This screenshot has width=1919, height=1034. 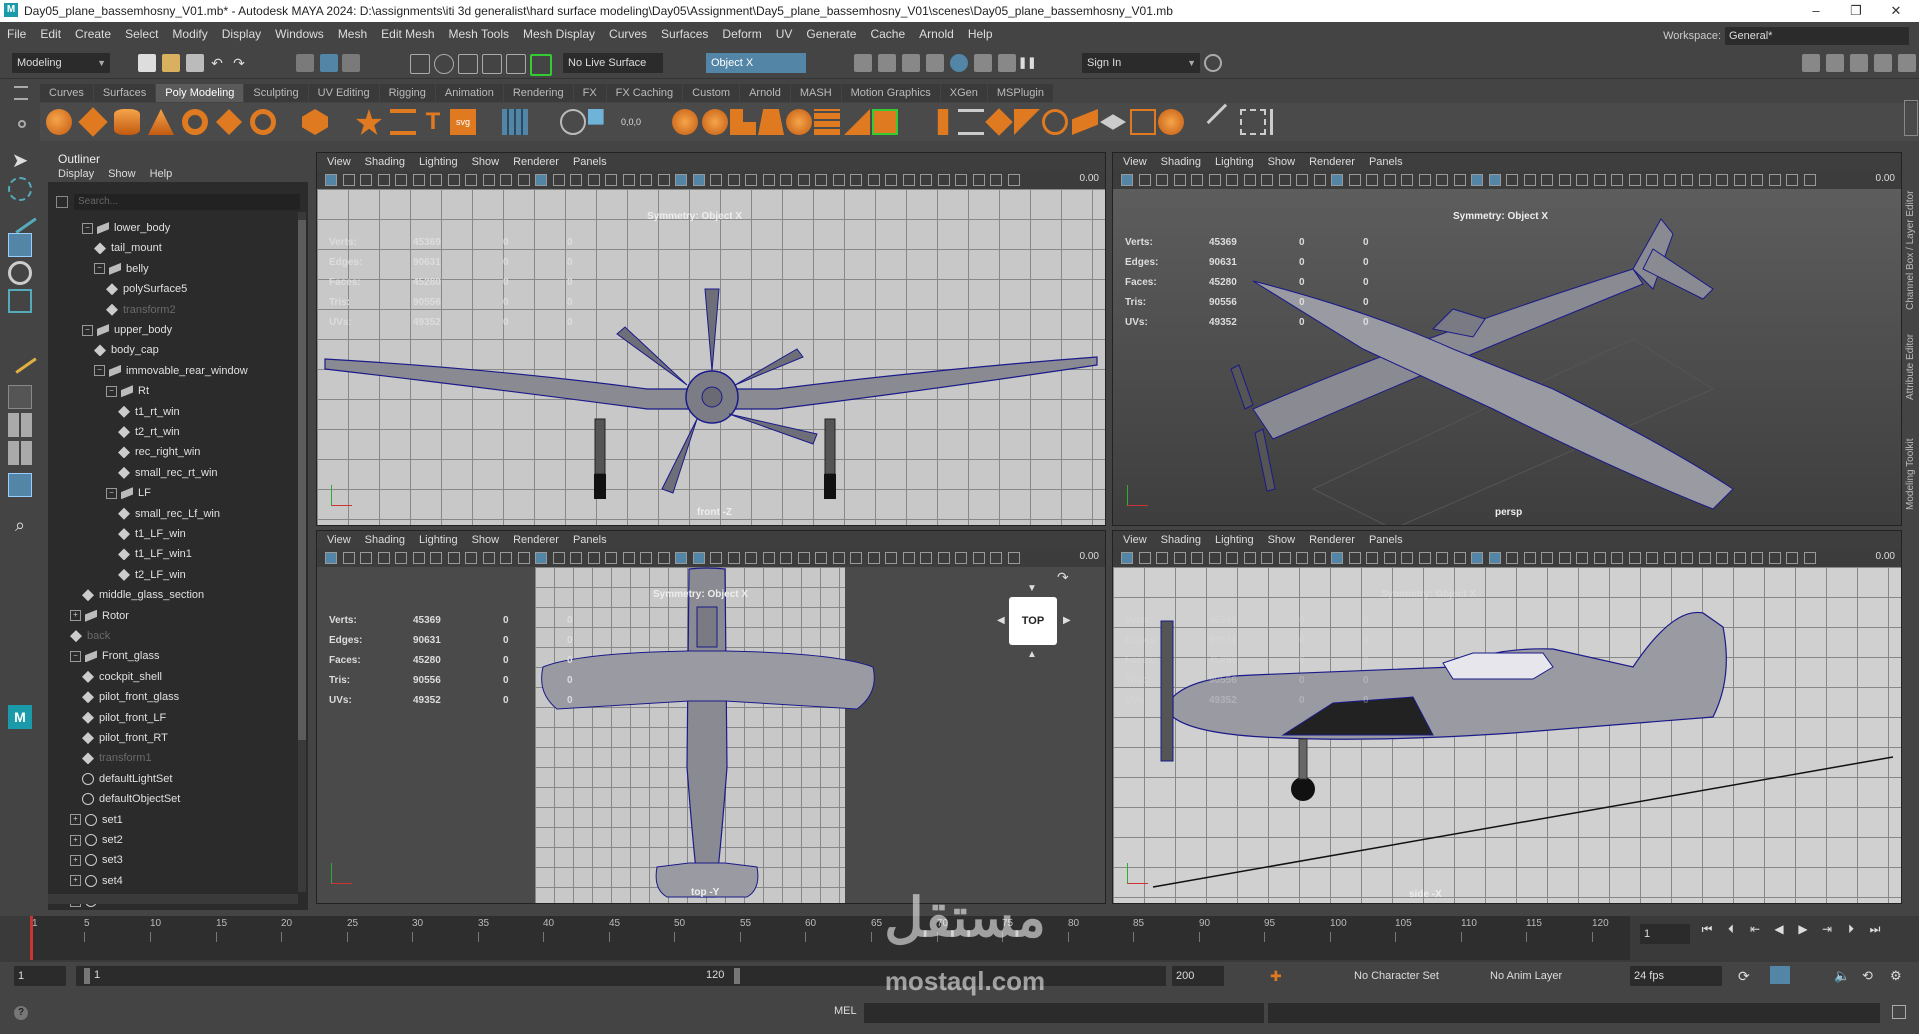 I want to click on quad-draw-icon, so click(x=1143, y=122).